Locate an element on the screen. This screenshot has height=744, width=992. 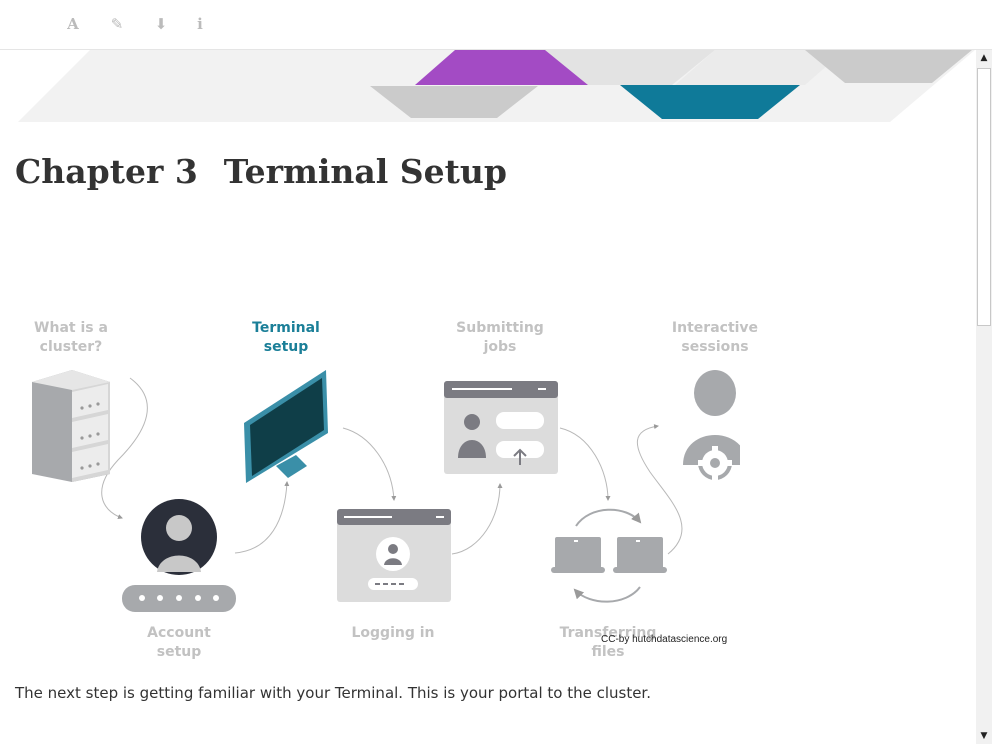
step-label-what-is-cluster: What is a cluster? is located at coordinates (71, 337).